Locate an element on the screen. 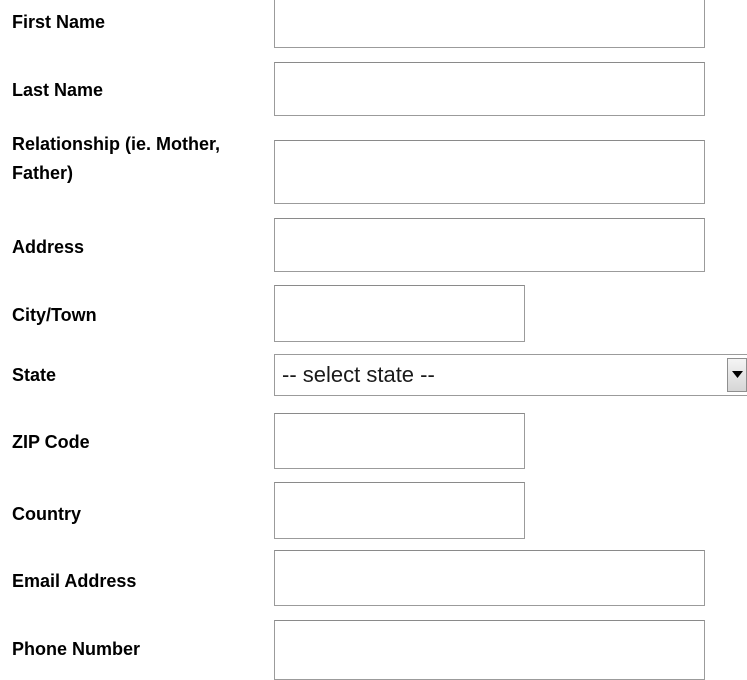  relationship-label: Relationship (ie. Mother, Father) is located at coordinates (116, 158).